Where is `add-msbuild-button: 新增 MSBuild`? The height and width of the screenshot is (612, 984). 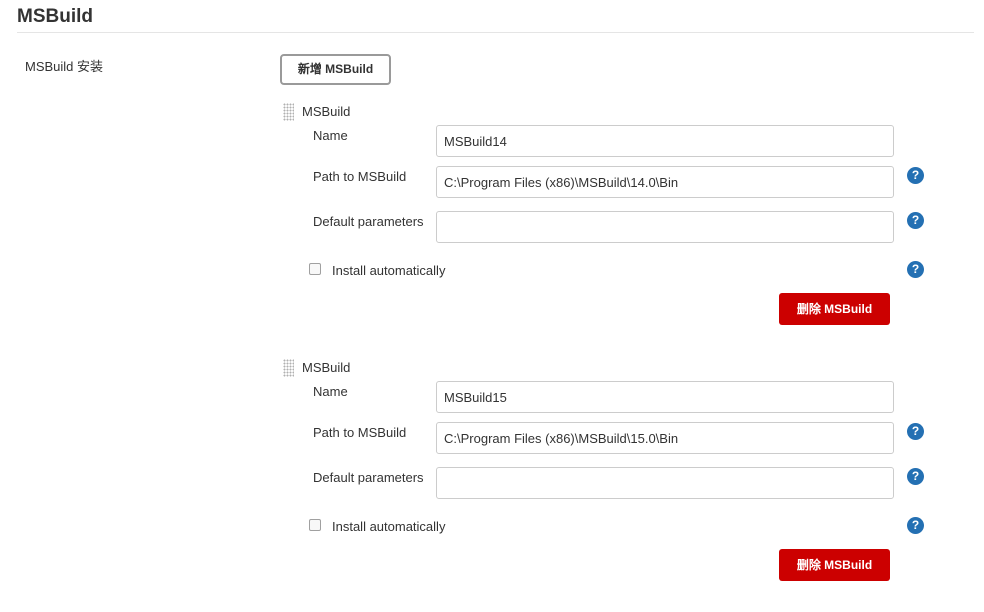 add-msbuild-button: 新增 MSBuild is located at coordinates (335, 69).